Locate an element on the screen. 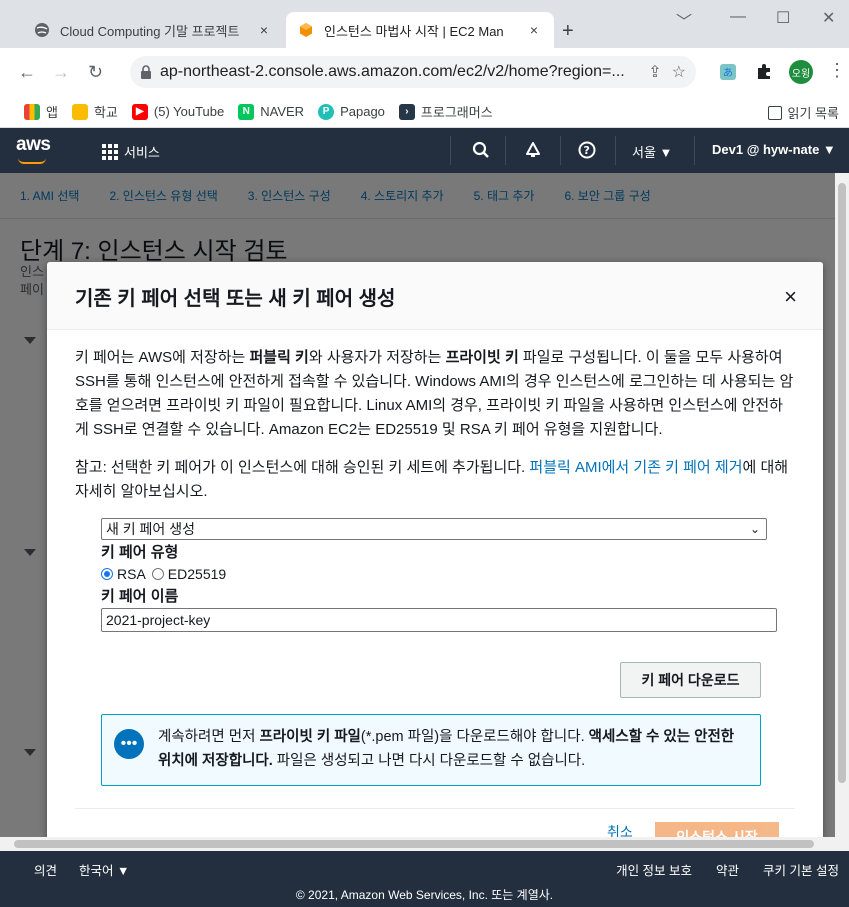 This screenshot has height=907, width=849. feedback-link: 의견 is located at coordinates (45, 869).